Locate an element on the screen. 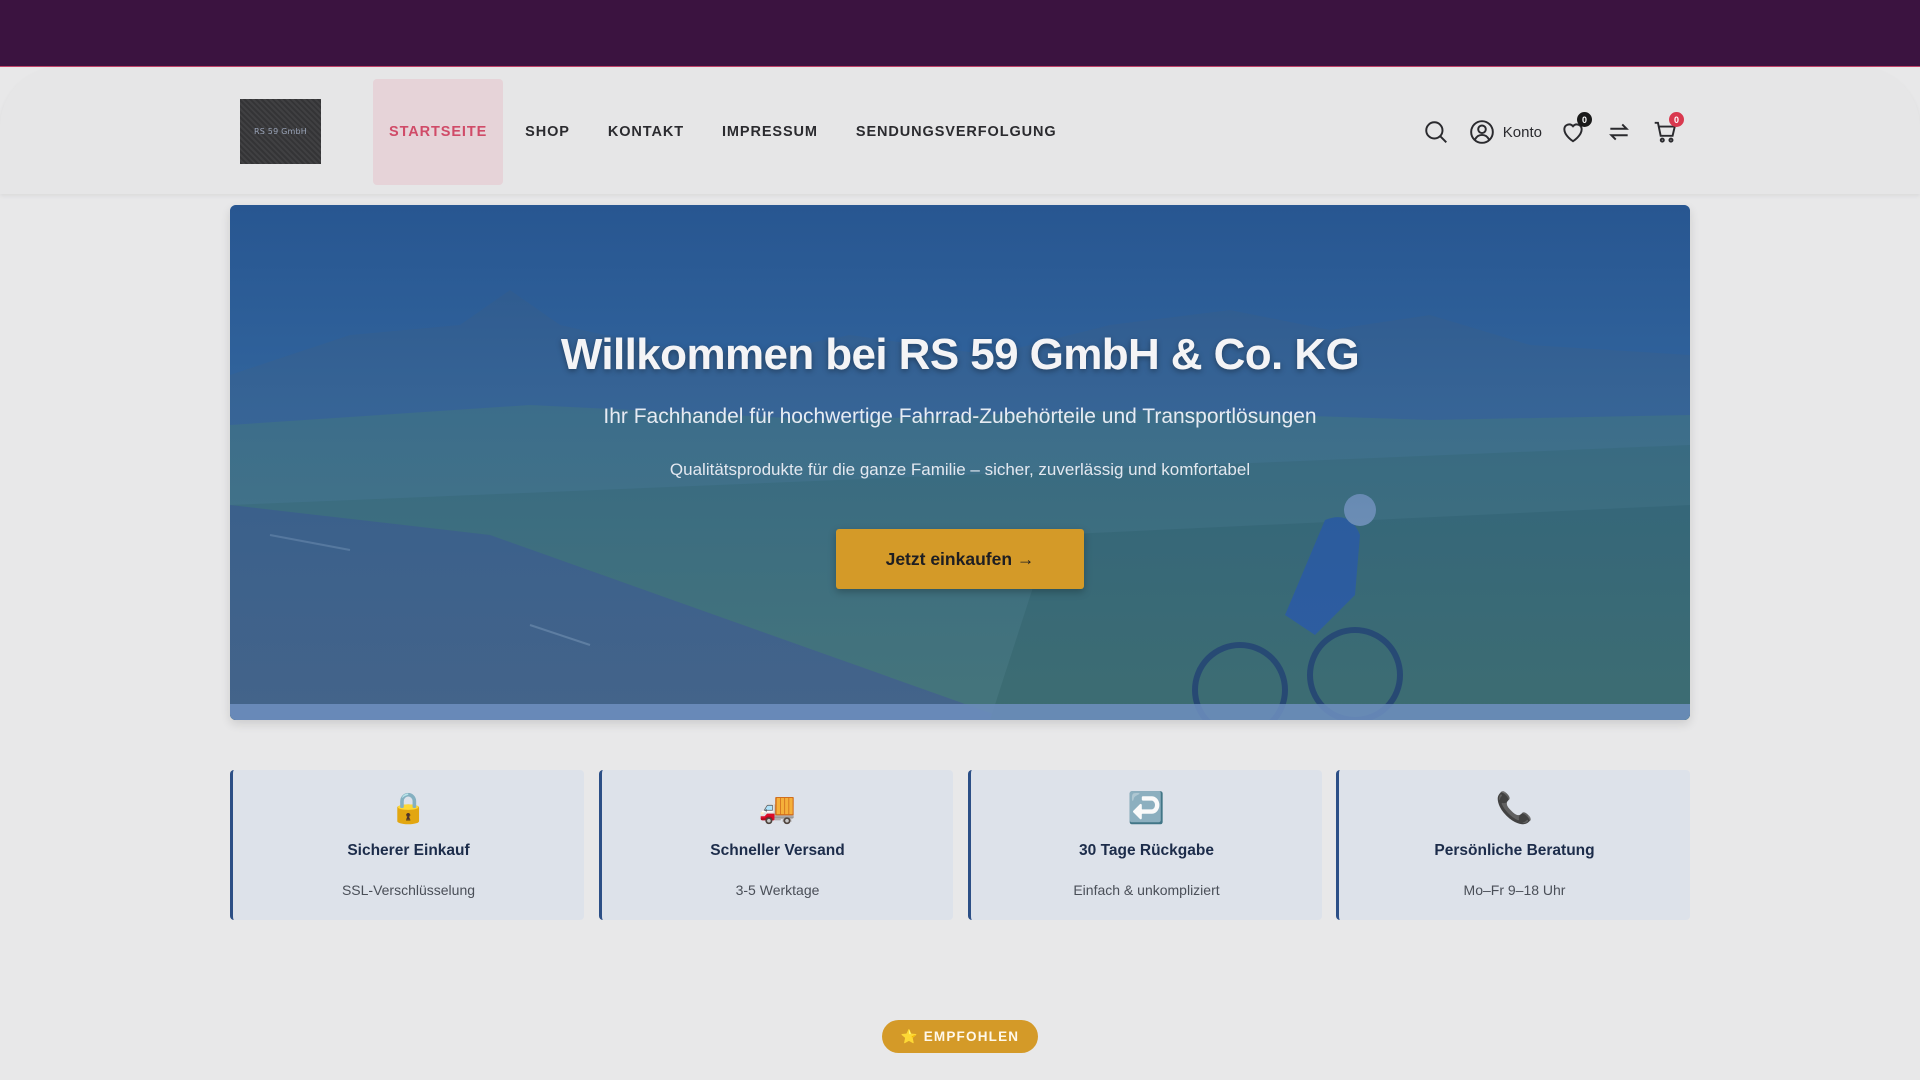  search-icon is located at coordinates (1436, 132).